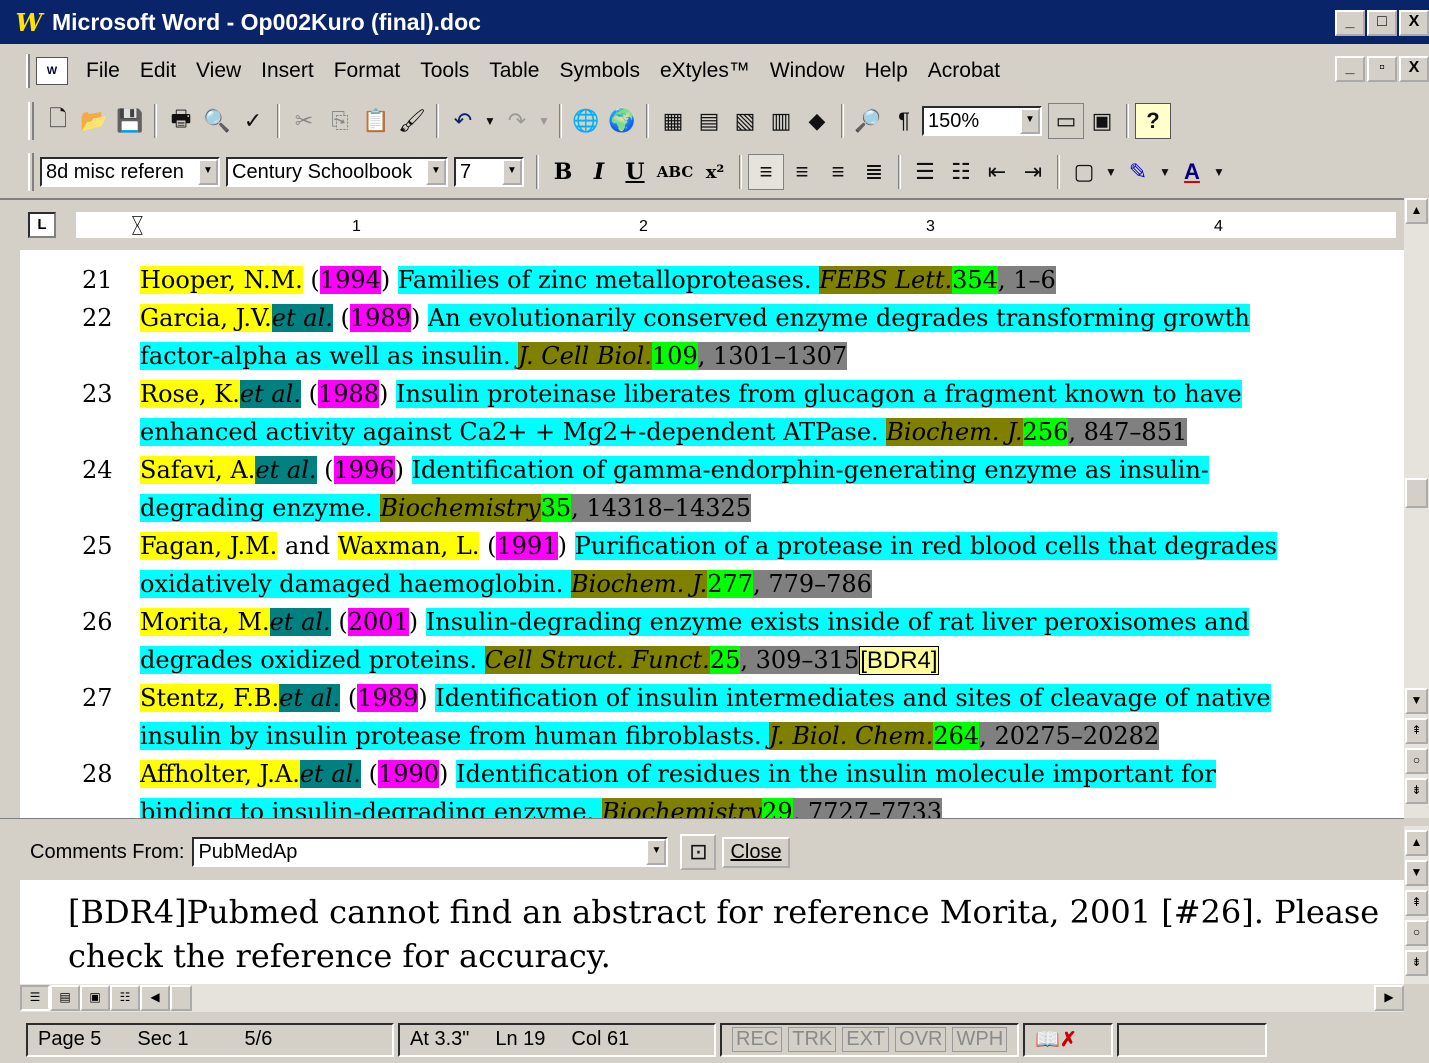  Describe the element at coordinates (94, 121) in the screenshot. I see `open-folder-icon: 📂` at that location.